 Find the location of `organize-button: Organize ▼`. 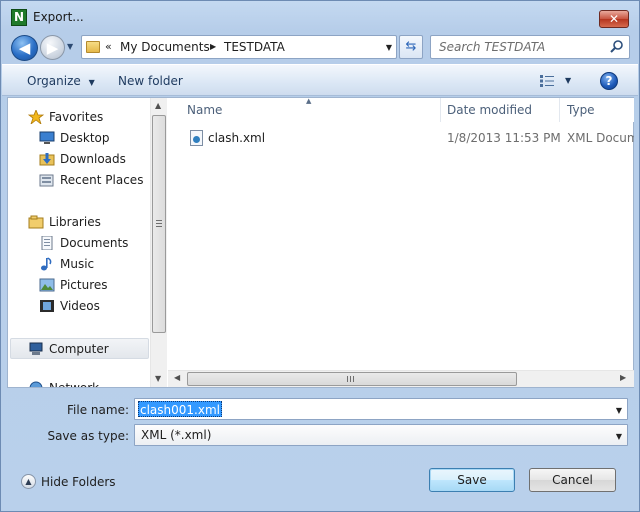

organize-button: Organize ▼ is located at coordinates (61, 81).